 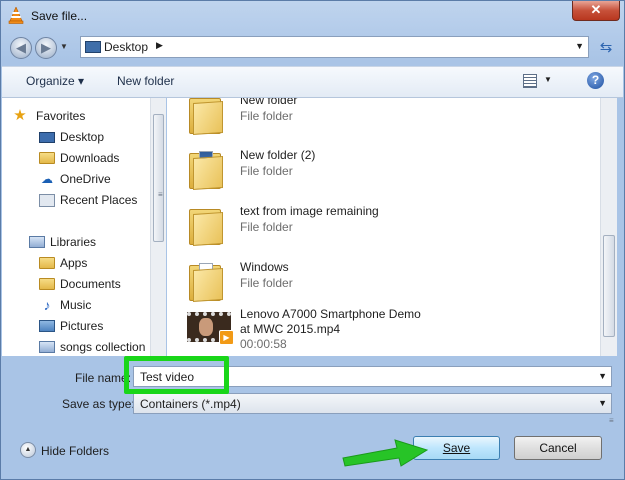 I want to click on file-name: New folder (2), so click(x=278, y=155).